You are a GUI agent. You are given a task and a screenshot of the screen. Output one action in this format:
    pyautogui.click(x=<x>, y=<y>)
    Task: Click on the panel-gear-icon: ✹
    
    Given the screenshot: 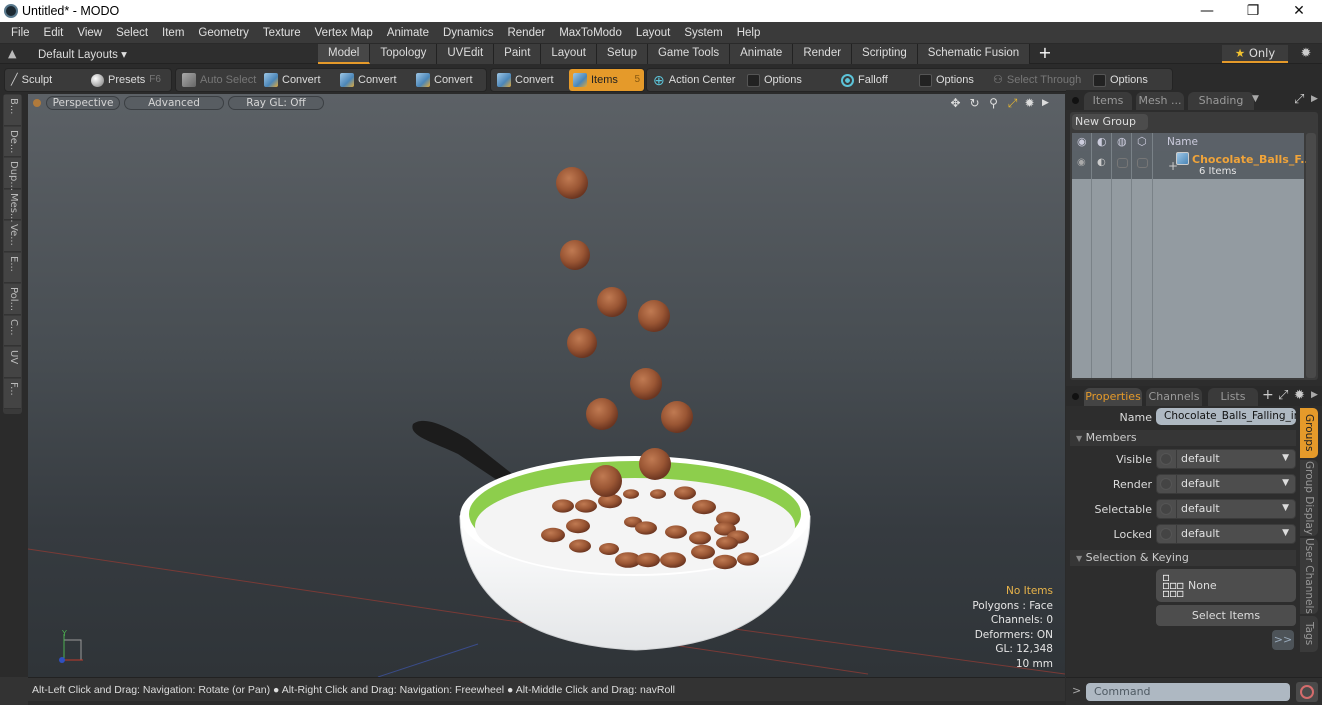 What is the action you would take?
    pyautogui.click(x=1299, y=395)
    